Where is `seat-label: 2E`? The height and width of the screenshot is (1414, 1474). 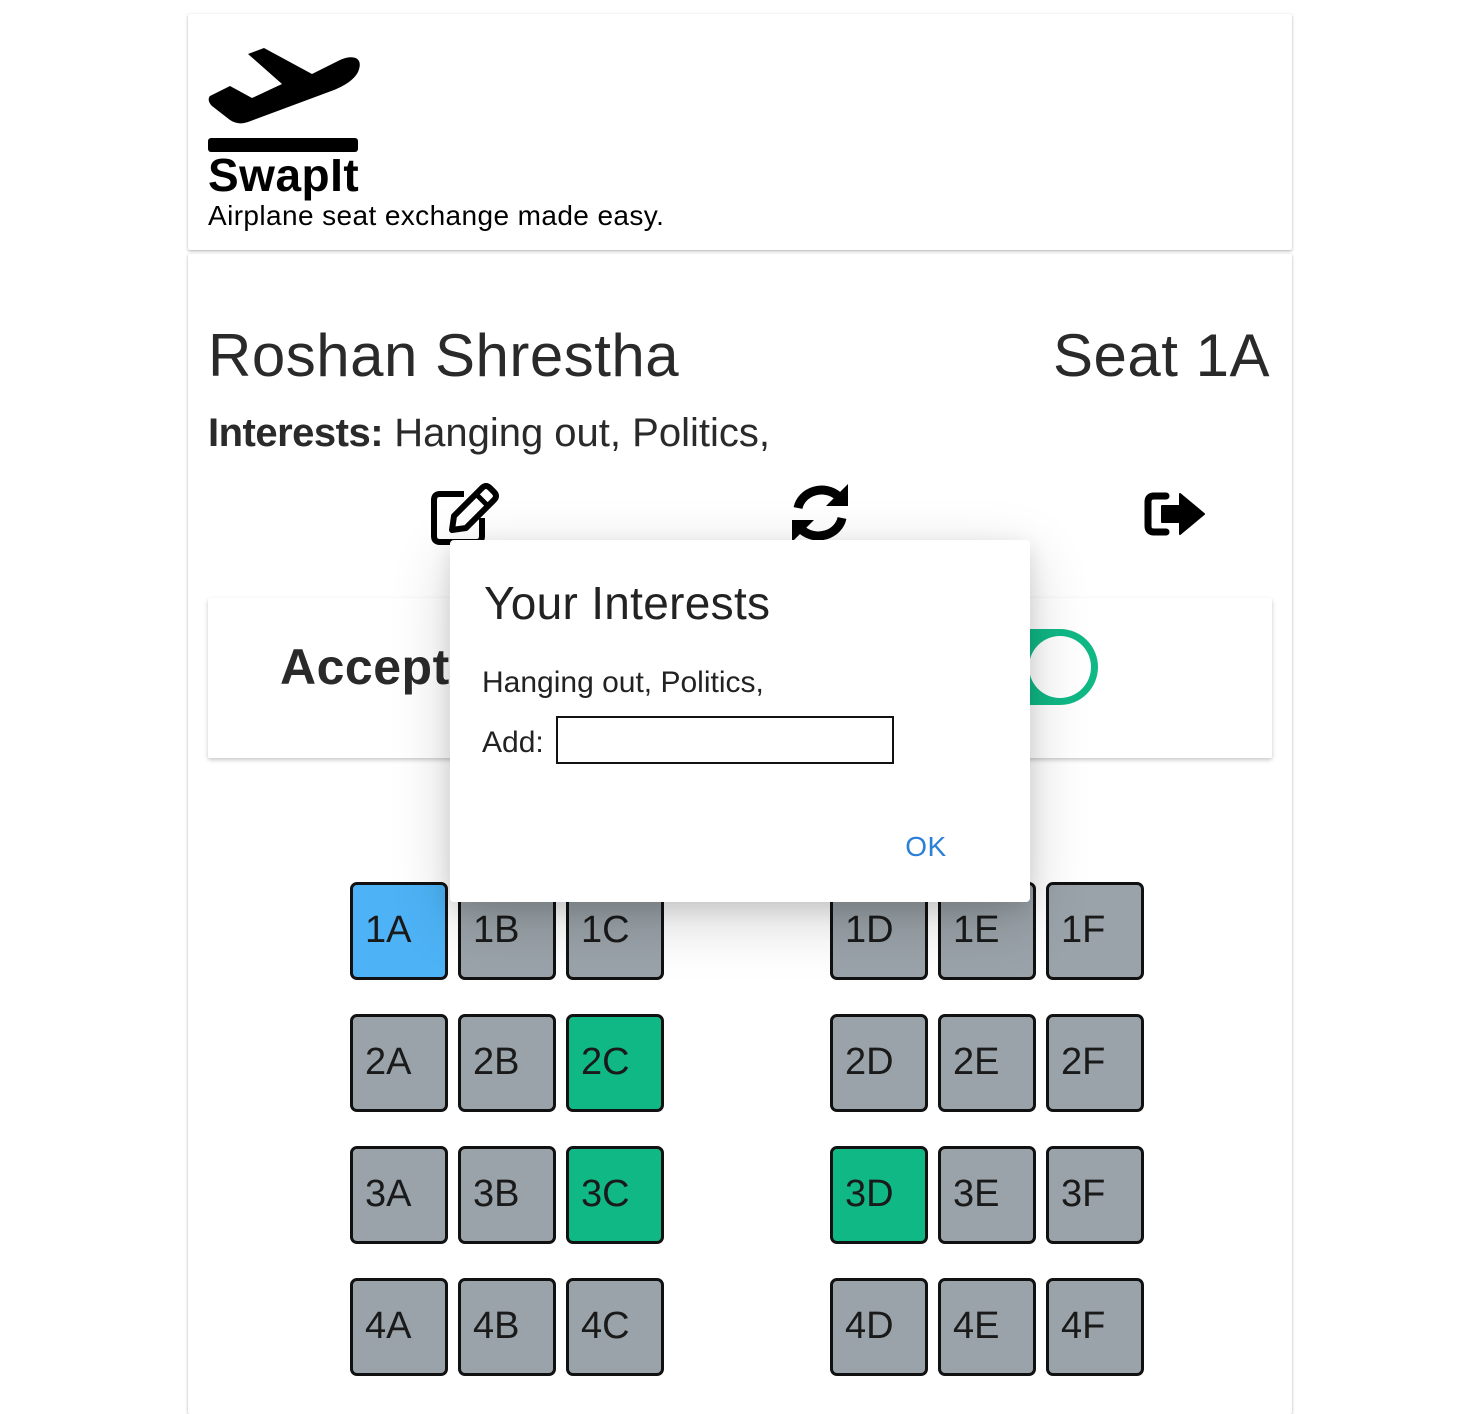
seat-label: 2E is located at coordinates (976, 1062).